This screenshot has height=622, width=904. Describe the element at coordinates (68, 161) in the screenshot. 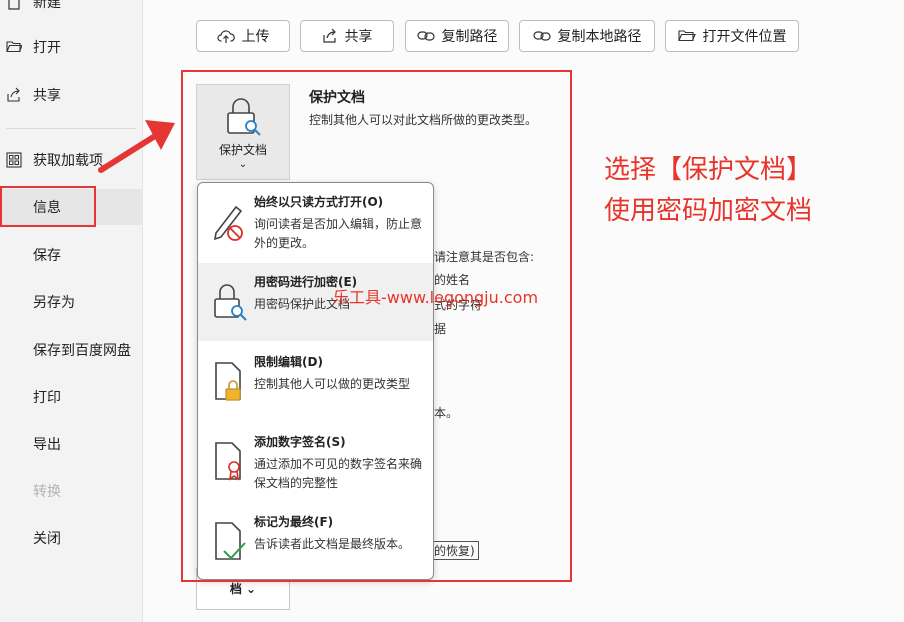

I see `sidebar-item-label: 获取加载项` at that location.